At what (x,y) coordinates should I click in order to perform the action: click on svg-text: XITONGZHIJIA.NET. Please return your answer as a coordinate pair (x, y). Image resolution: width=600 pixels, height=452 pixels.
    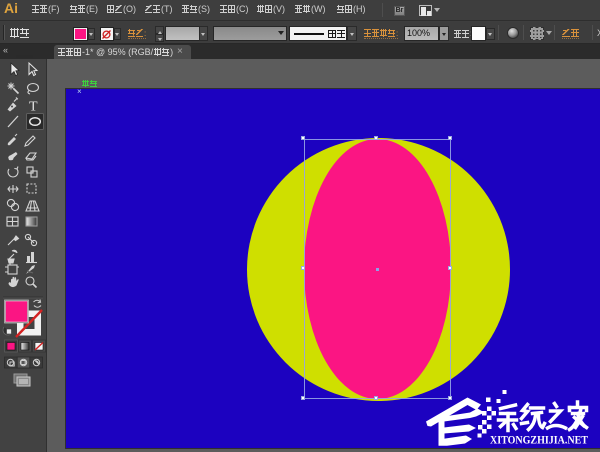
    Looking at the image, I should click on (539, 441).